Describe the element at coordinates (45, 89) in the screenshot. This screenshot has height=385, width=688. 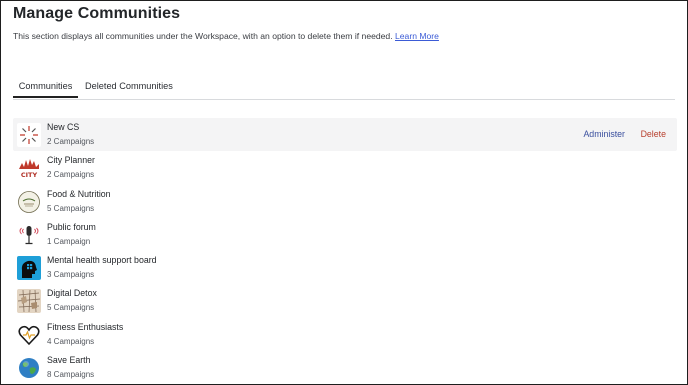
I see `tab-communities: Communities` at that location.